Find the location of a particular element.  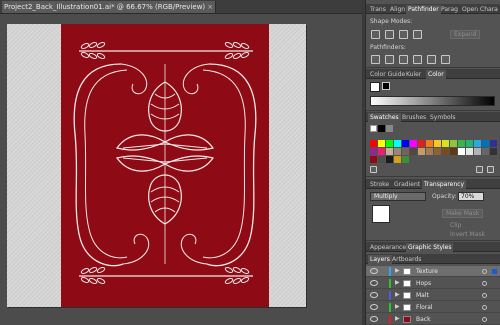

blend-mode-select: Multiply is located at coordinates (398, 196).